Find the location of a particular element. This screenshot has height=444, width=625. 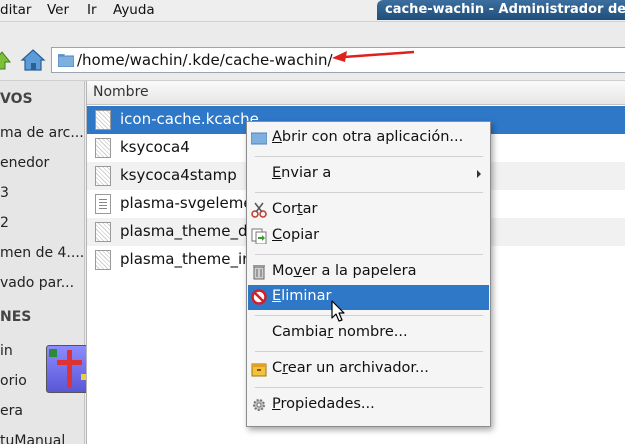

folder-icon is located at coordinates (66, 60).